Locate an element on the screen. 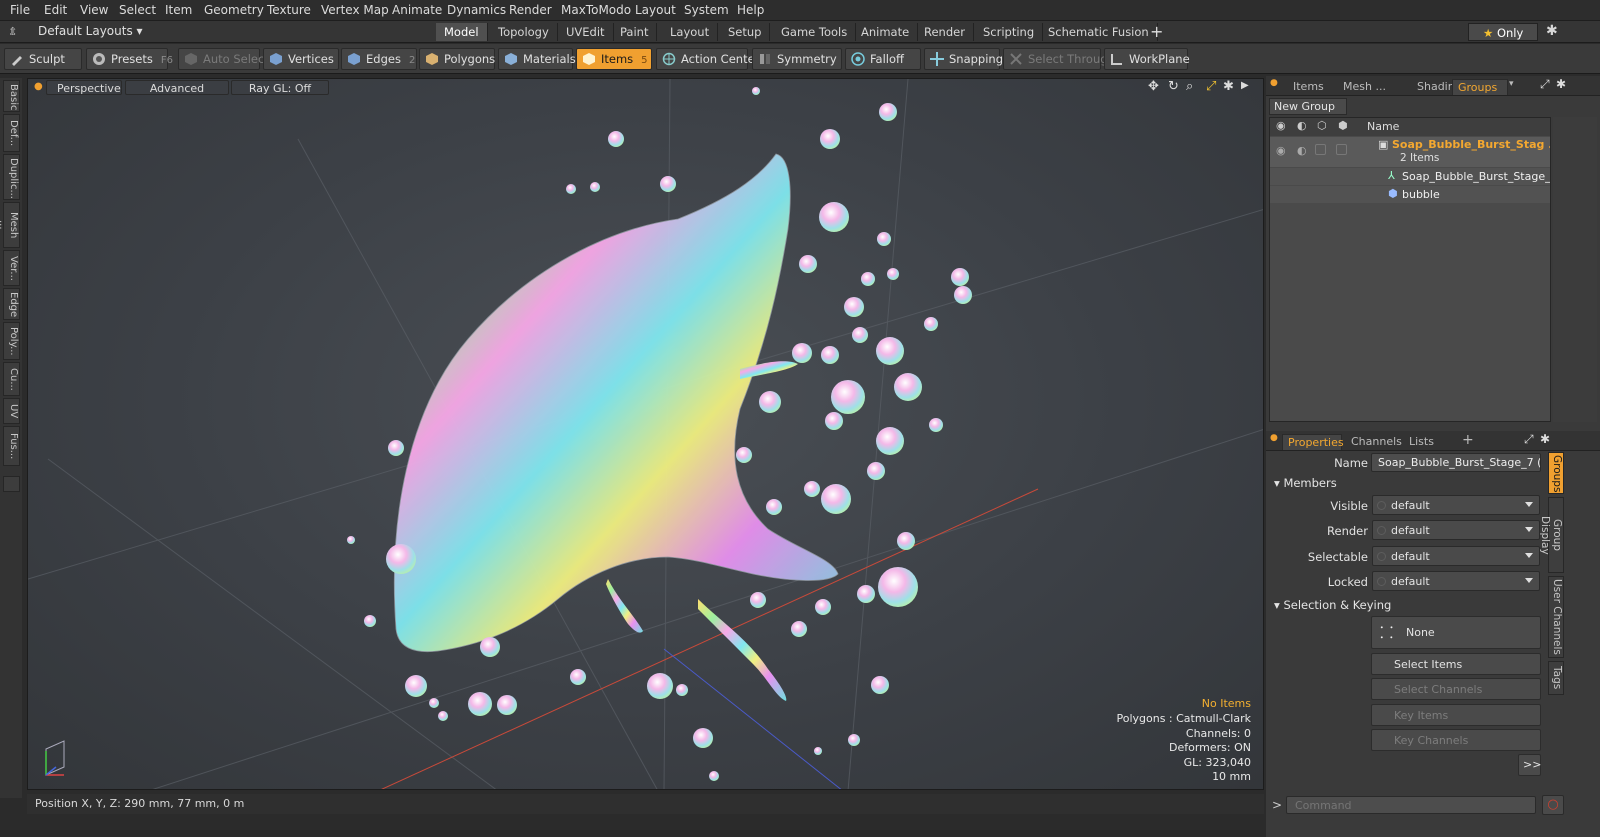 The width and height of the screenshot is (1600, 837). name-field: Soap_Bubble_Burst_Stage_7 (2) is located at coordinates (1456, 462).